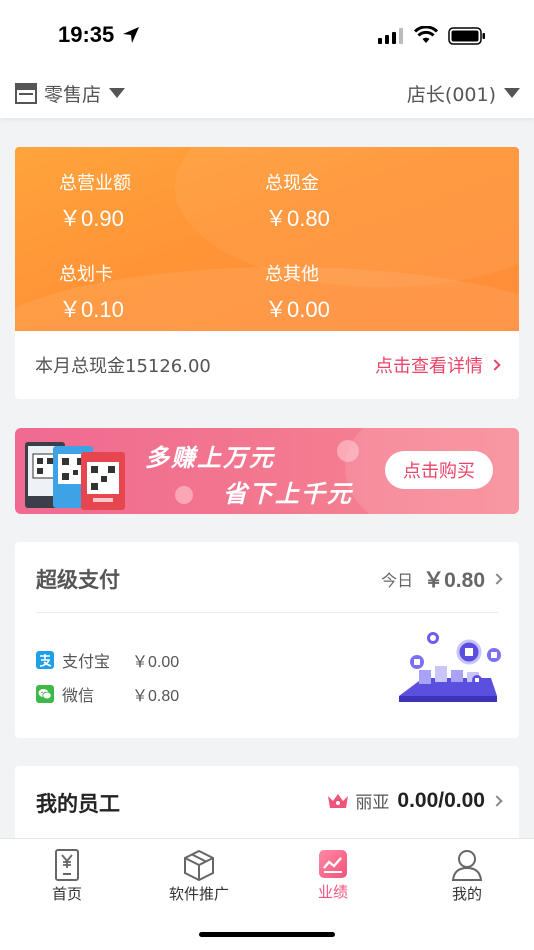 The width and height of the screenshot is (534, 950). What do you see at coordinates (86, 661) in the screenshot?
I see `payment-method-name: 支付宝` at bounding box center [86, 661].